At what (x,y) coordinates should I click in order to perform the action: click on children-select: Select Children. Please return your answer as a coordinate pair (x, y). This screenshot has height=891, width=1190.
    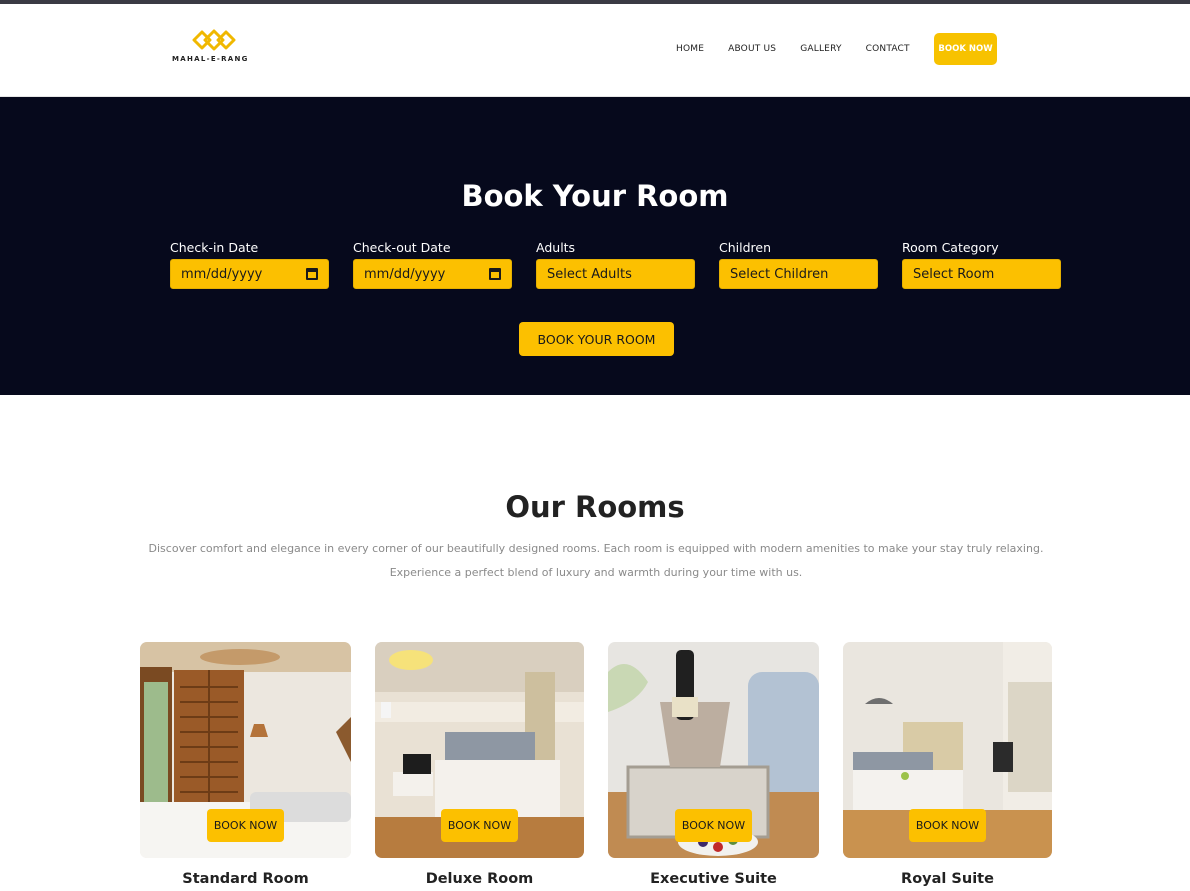
    Looking at the image, I should click on (798, 274).